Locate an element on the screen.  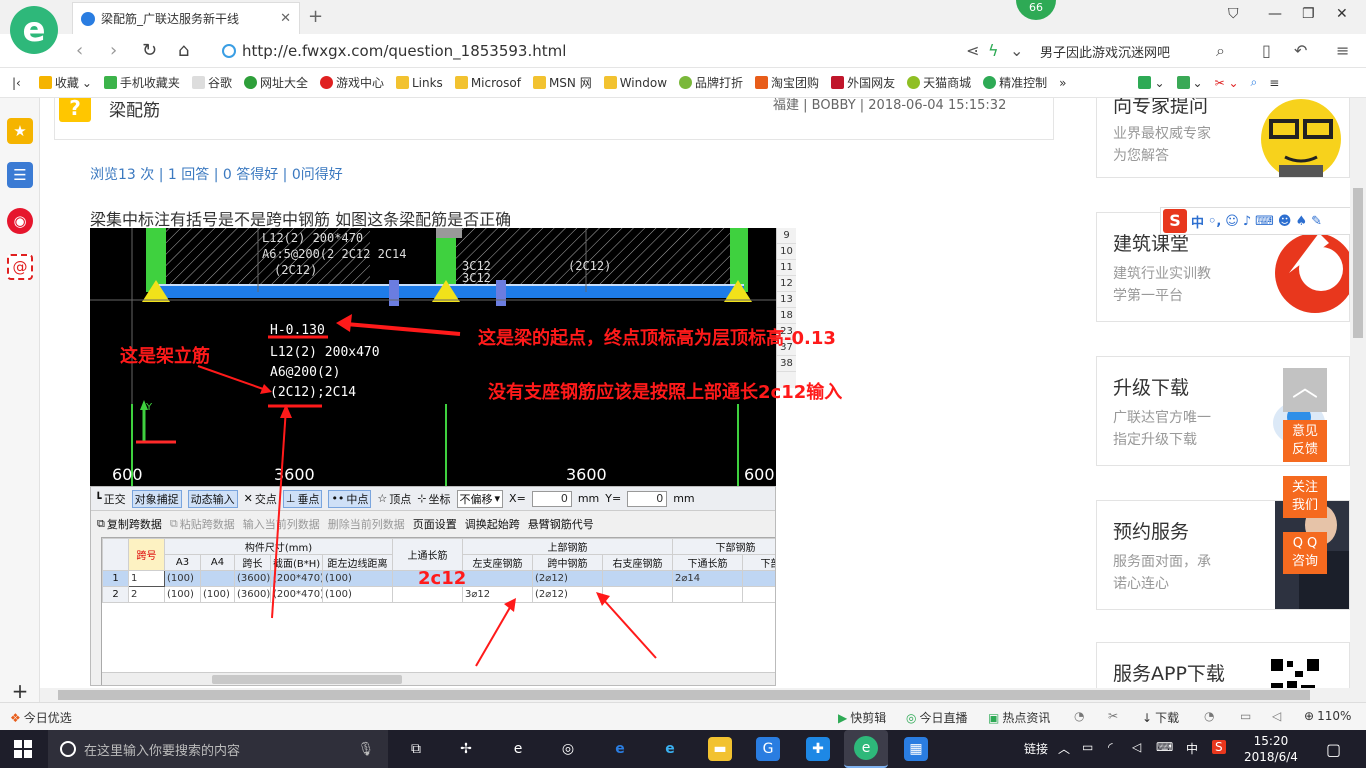
new-tab-icon: + is located at coordinates (315, 16).